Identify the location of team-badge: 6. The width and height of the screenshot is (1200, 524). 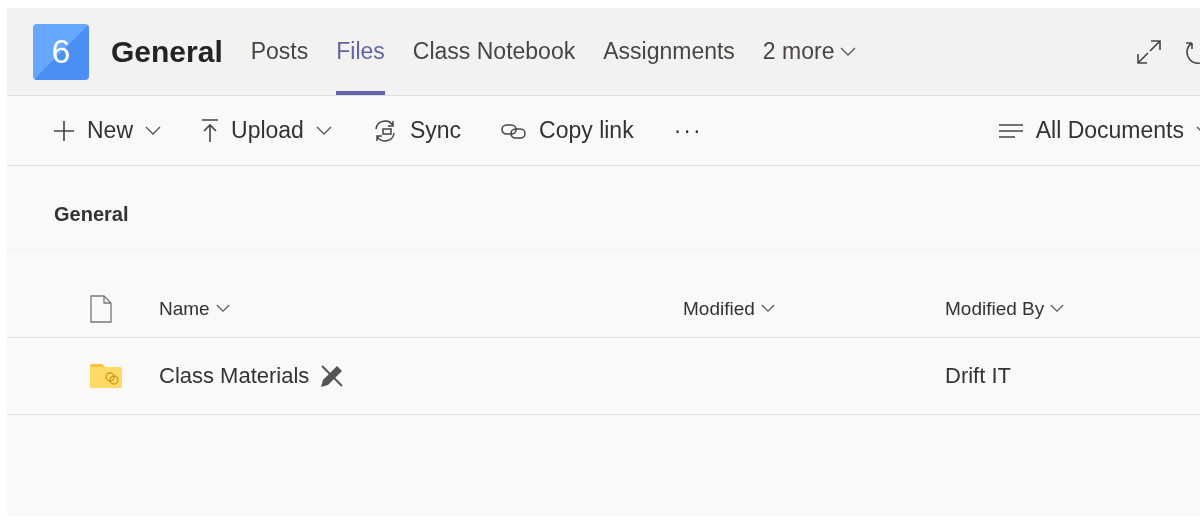
(61, 51).